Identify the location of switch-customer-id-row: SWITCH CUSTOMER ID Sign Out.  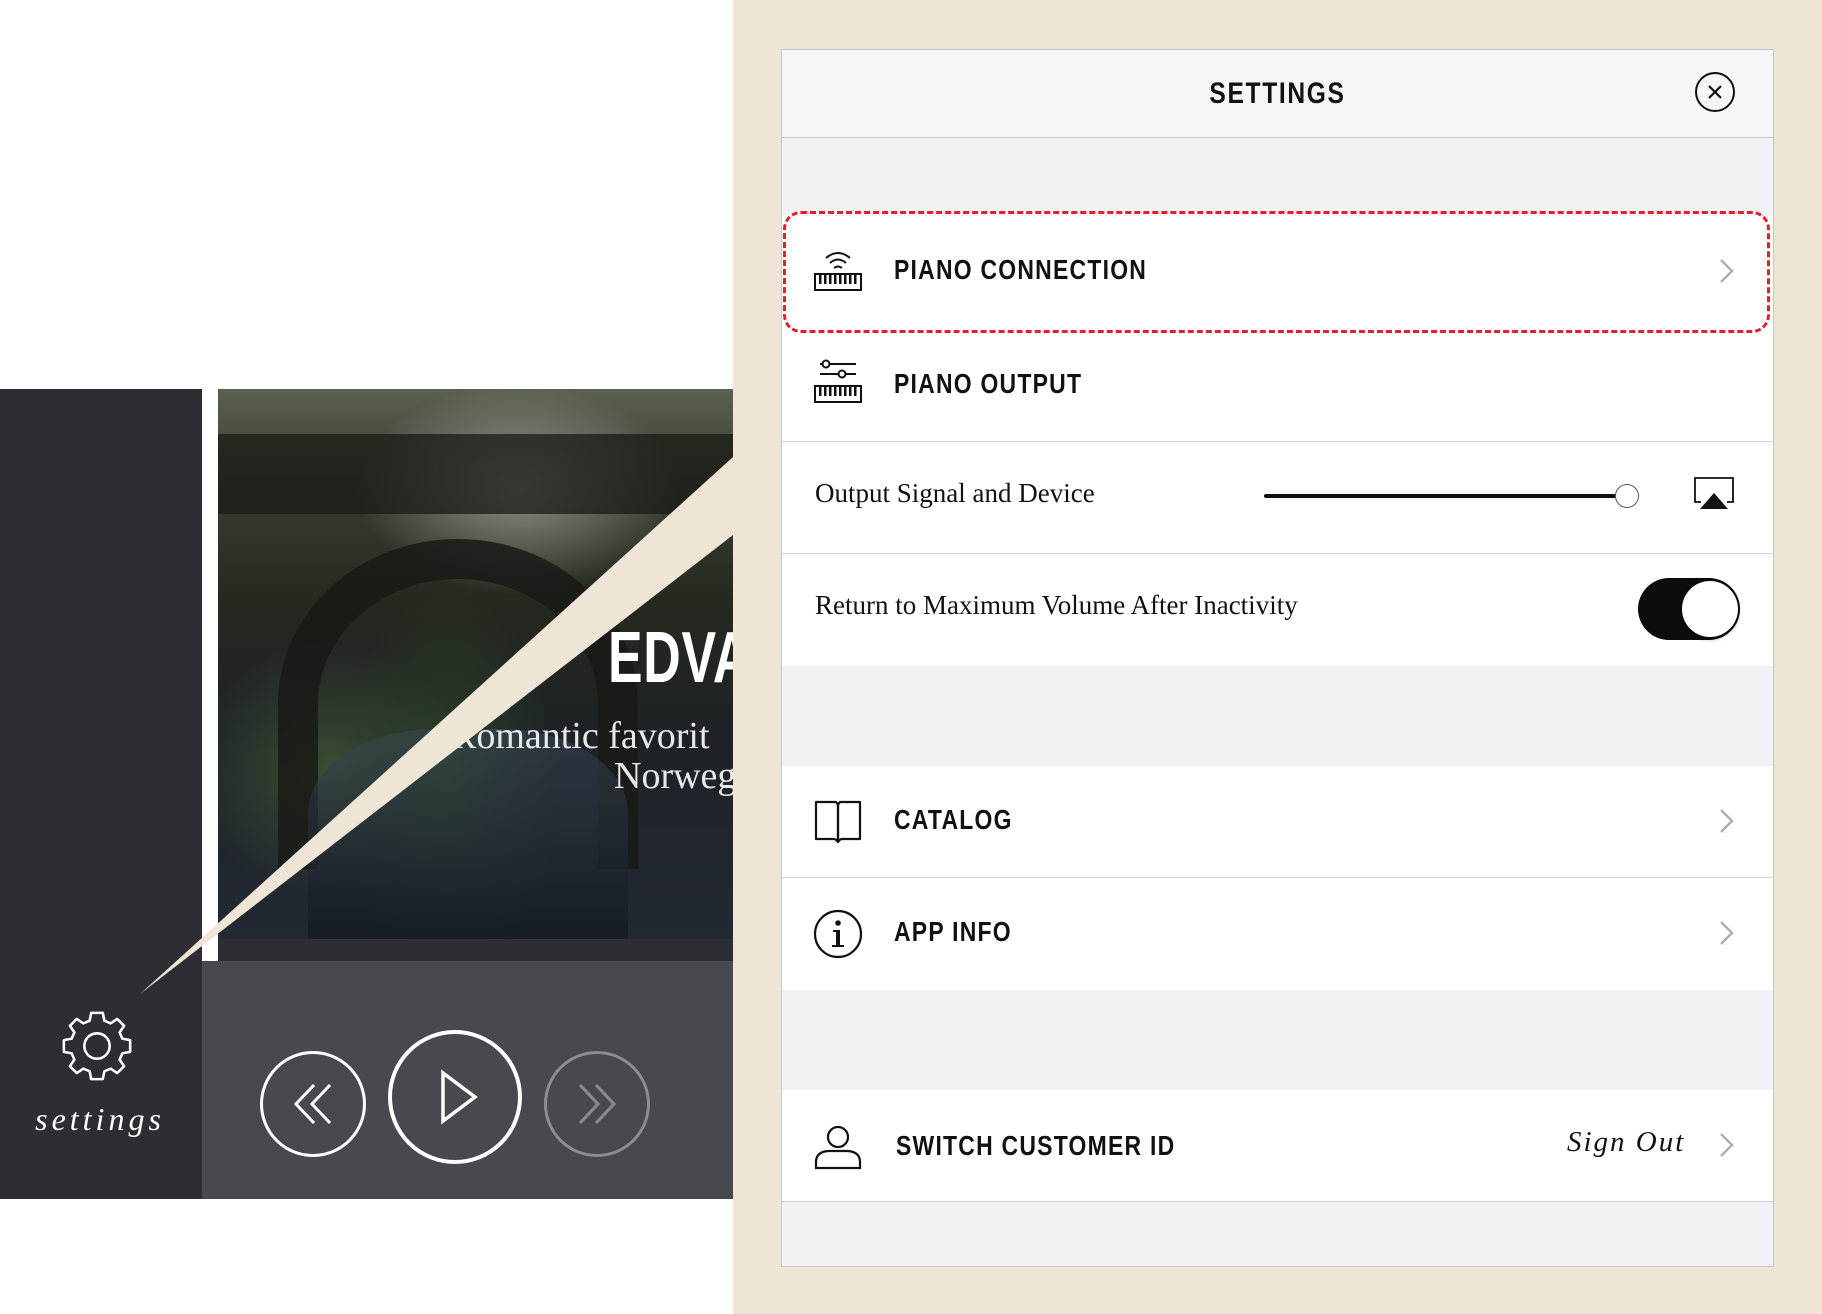
(1277, 1146).